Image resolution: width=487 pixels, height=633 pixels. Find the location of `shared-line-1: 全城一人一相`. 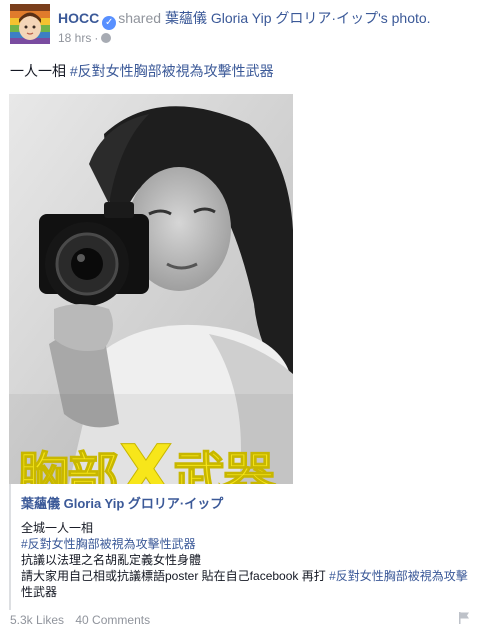

shared-line-1: 全城一人一相 is located at coordinates (57, 528).